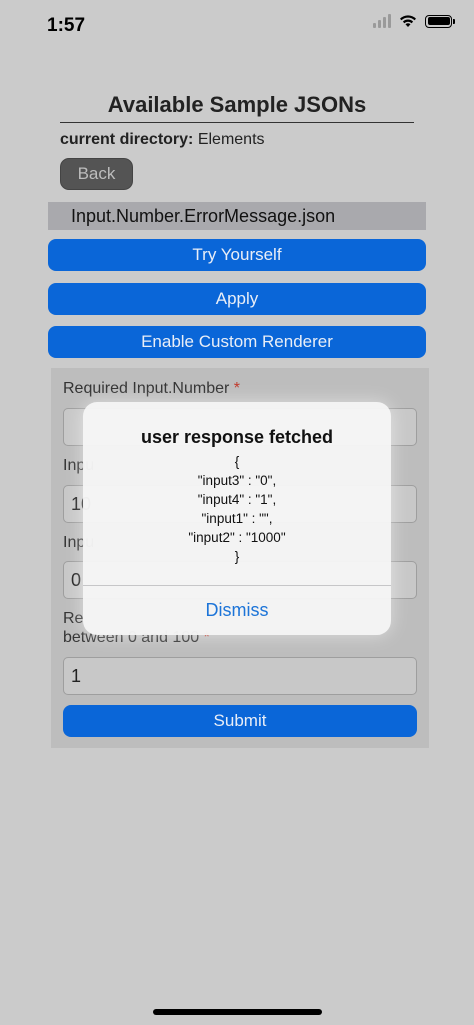 This screenshot has height=1025, width=474. What do you see at coordinates (237, 499) in the screenshot?
I see `alert-message-line: "input4" : "1",` at bounding box center [237, 499].